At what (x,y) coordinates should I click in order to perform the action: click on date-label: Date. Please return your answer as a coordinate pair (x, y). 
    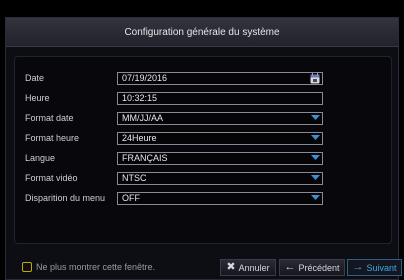
    Looking at the image, I should click on (35, 78).